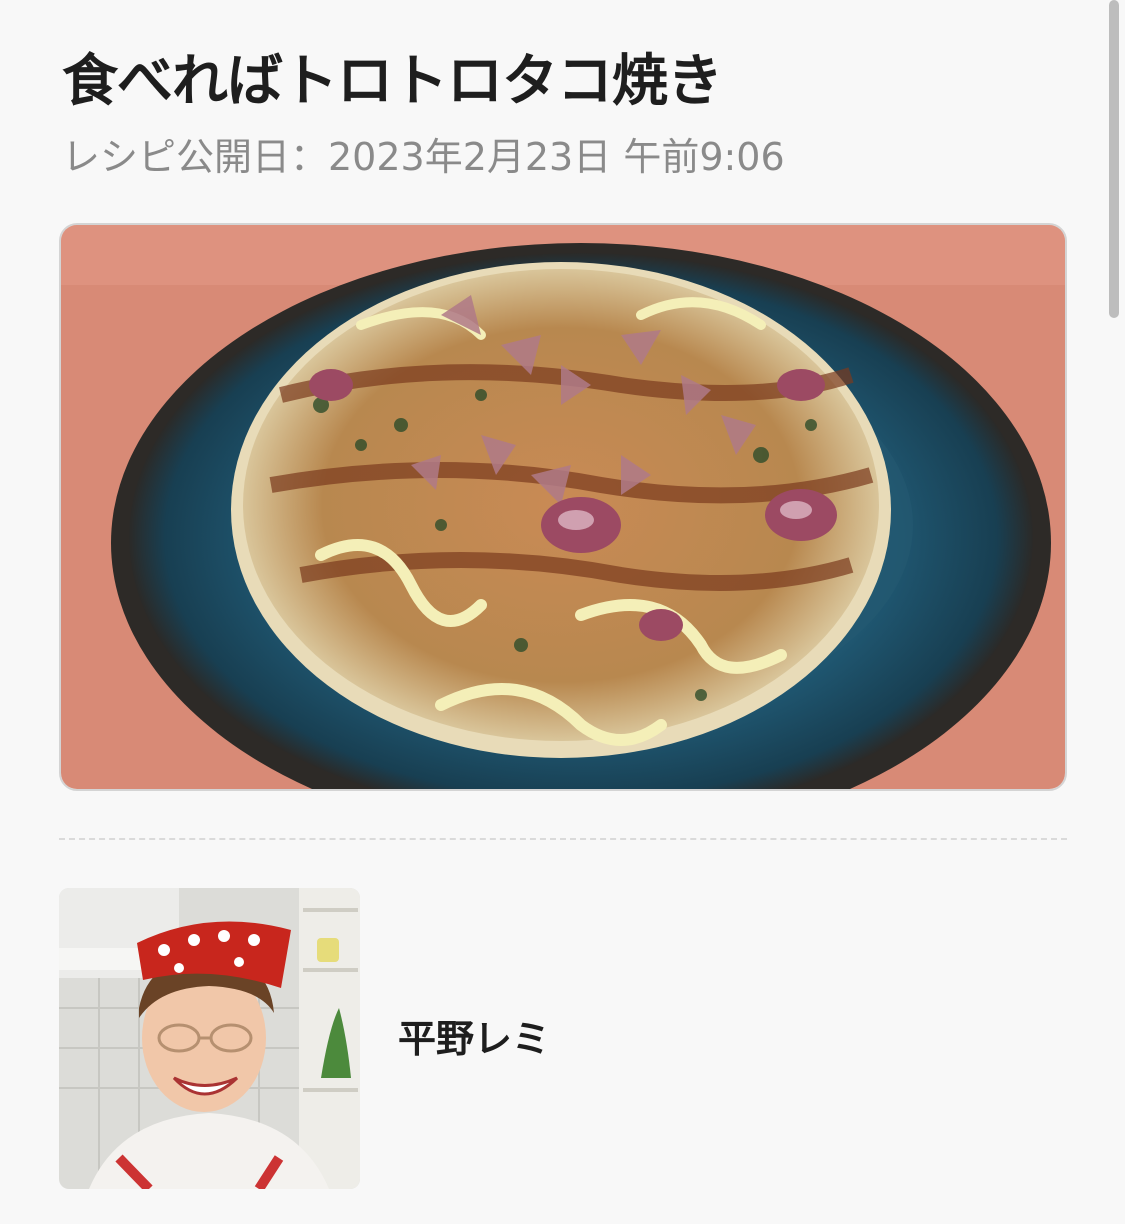  What do you see at coordinates (392, 81) in the screenshot?
I see `recipe-title: 食べればトロトロタコ焼き` at bounding box center [392, 81].